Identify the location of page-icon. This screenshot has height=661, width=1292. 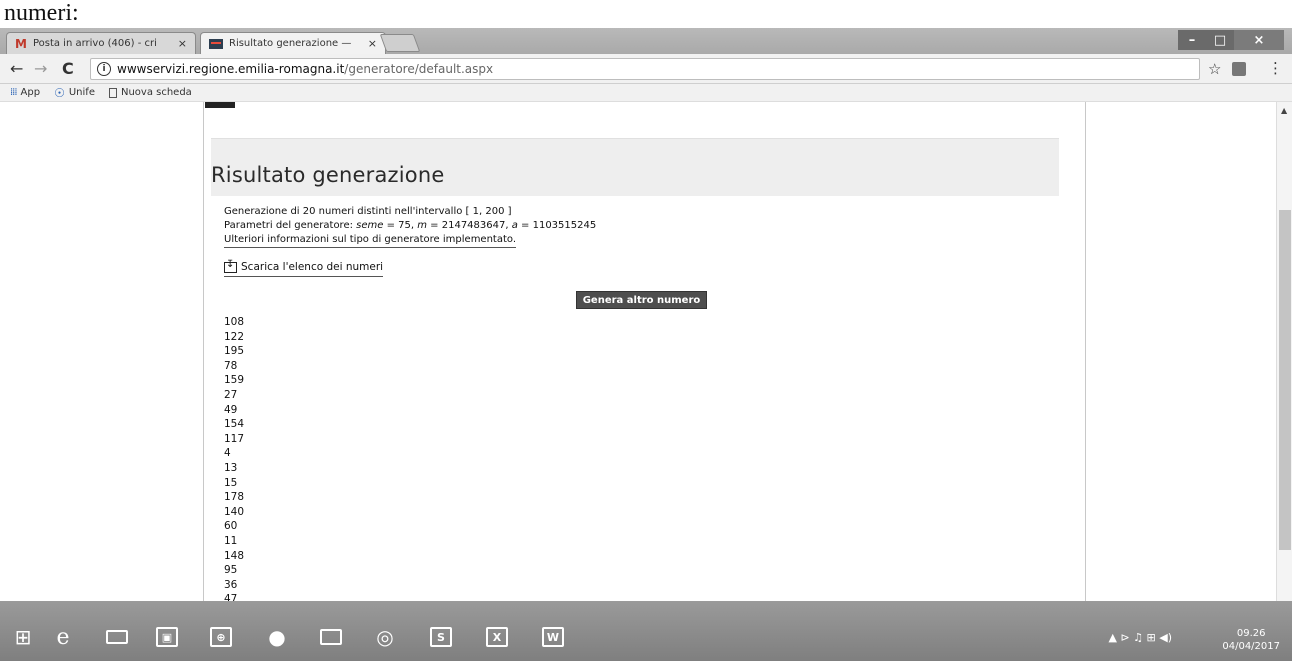
(112, 92).